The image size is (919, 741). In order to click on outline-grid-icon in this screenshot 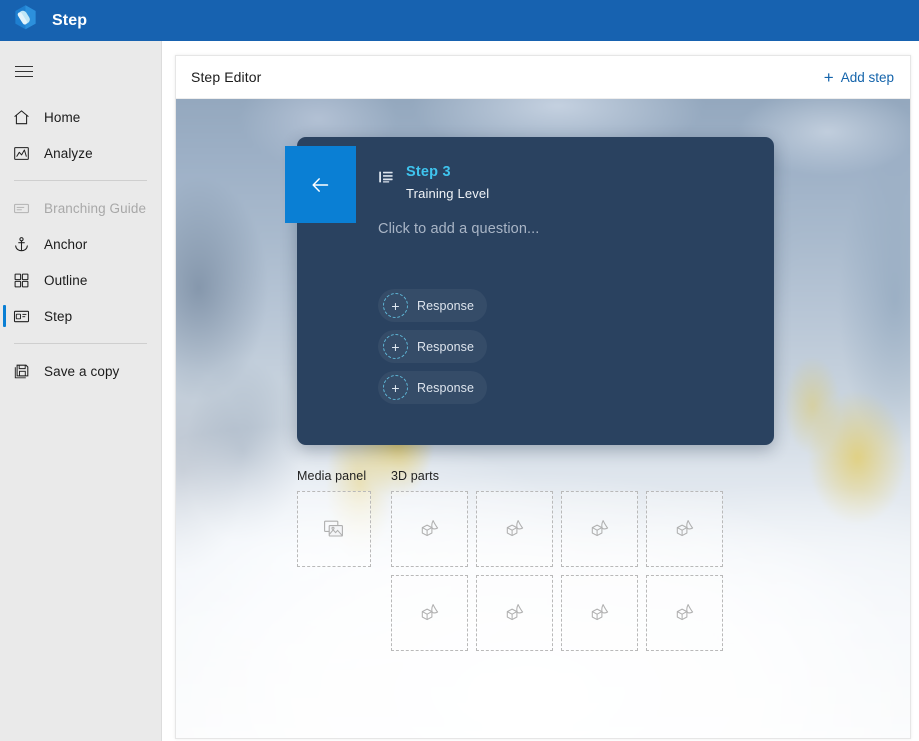, I will do `click(21, 280)`.